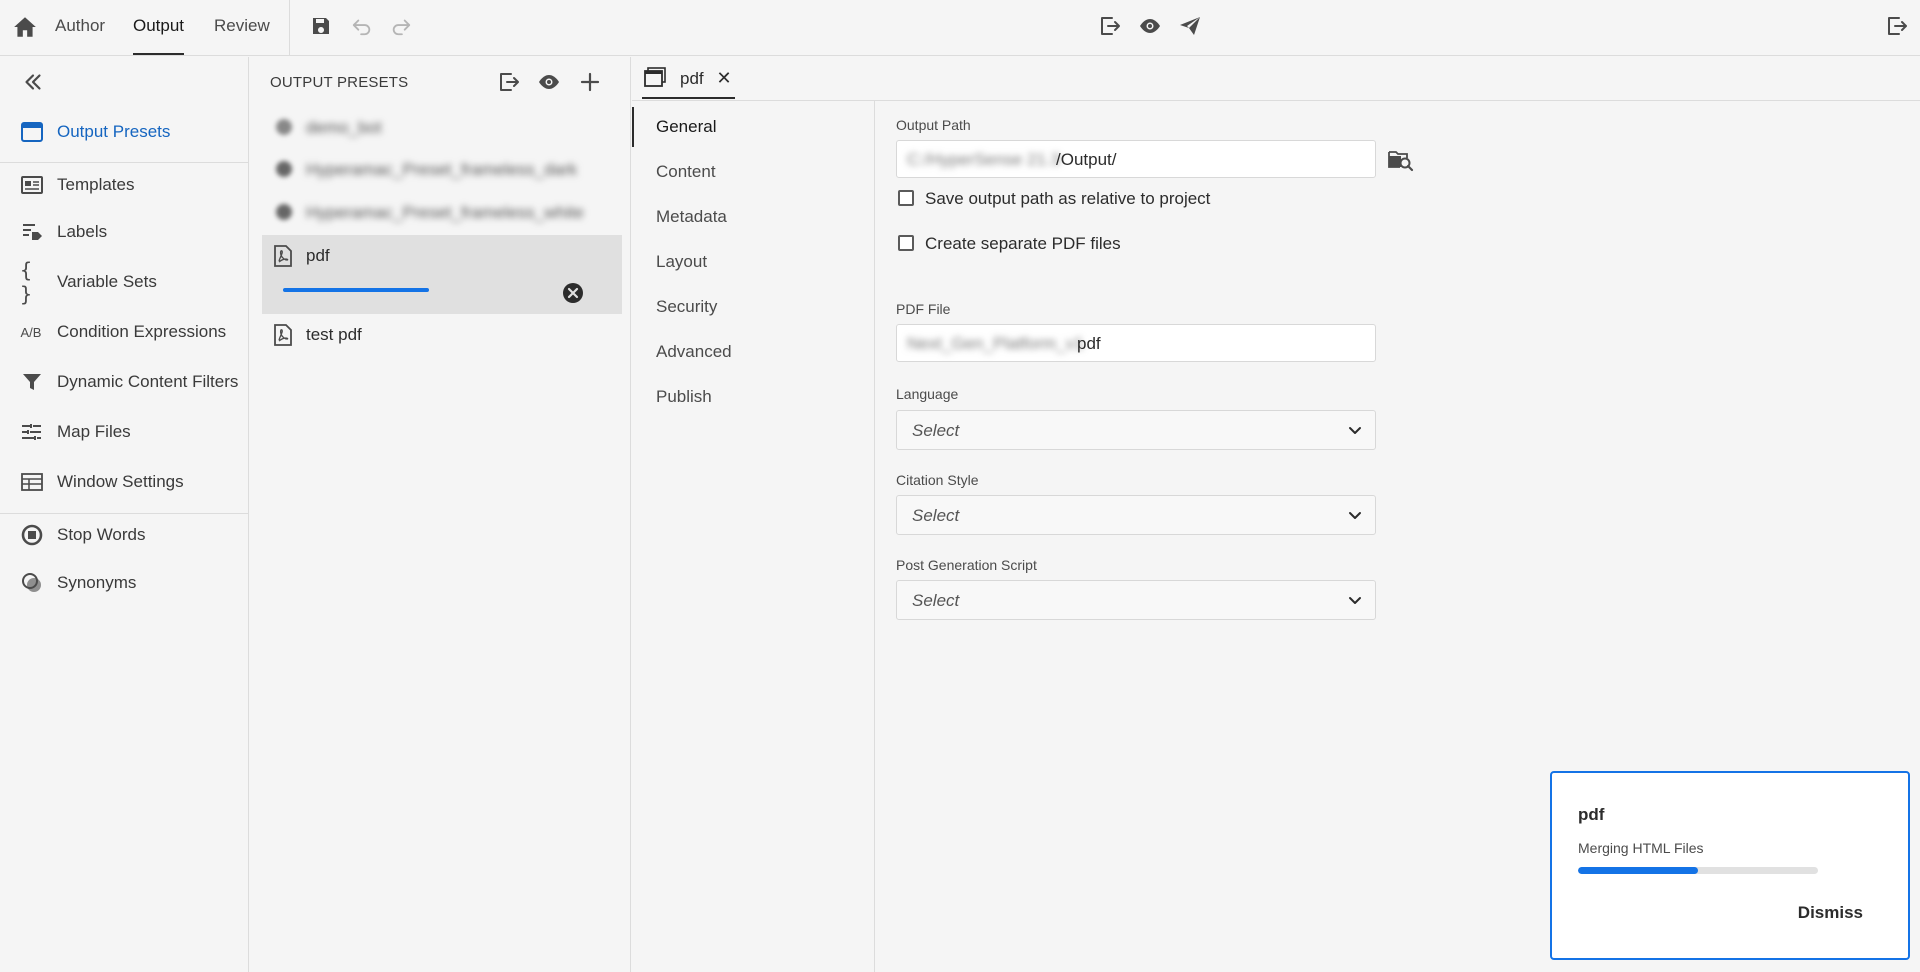 This screenshot has width=1920, height=972. I want to click on filter-icon, so click(32, 382).